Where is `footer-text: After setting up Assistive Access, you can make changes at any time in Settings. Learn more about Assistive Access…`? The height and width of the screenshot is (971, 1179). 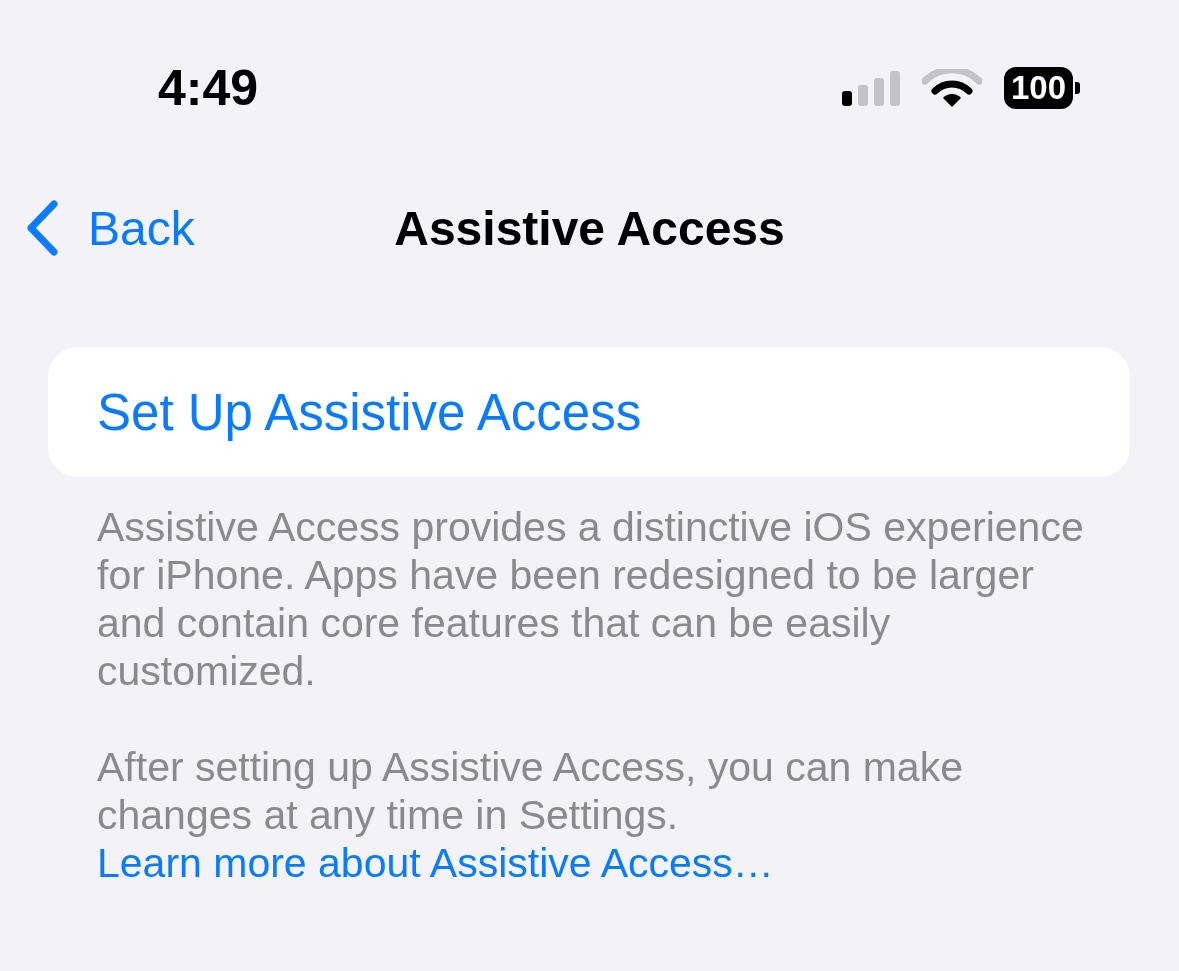
footer-text: After setting up Assistive Access, you can make changes at any time in Settings. Learn more about Assistive Access… is located at coordinates (530, 815).